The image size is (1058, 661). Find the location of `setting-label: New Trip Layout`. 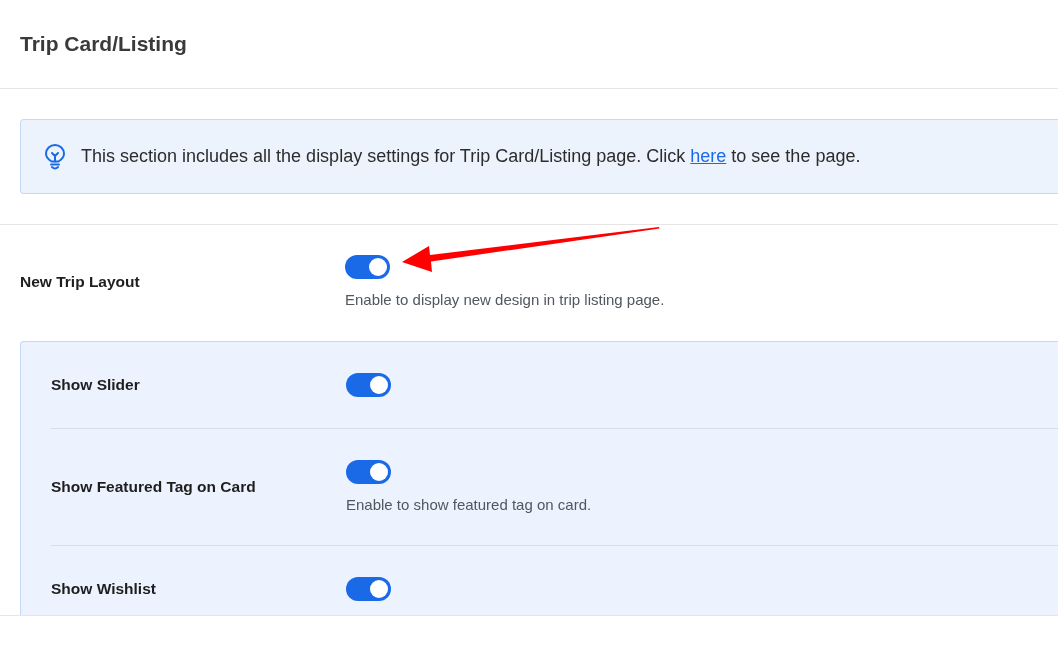

setting-label: New Trip Layout is located at coordinates (80, 282).